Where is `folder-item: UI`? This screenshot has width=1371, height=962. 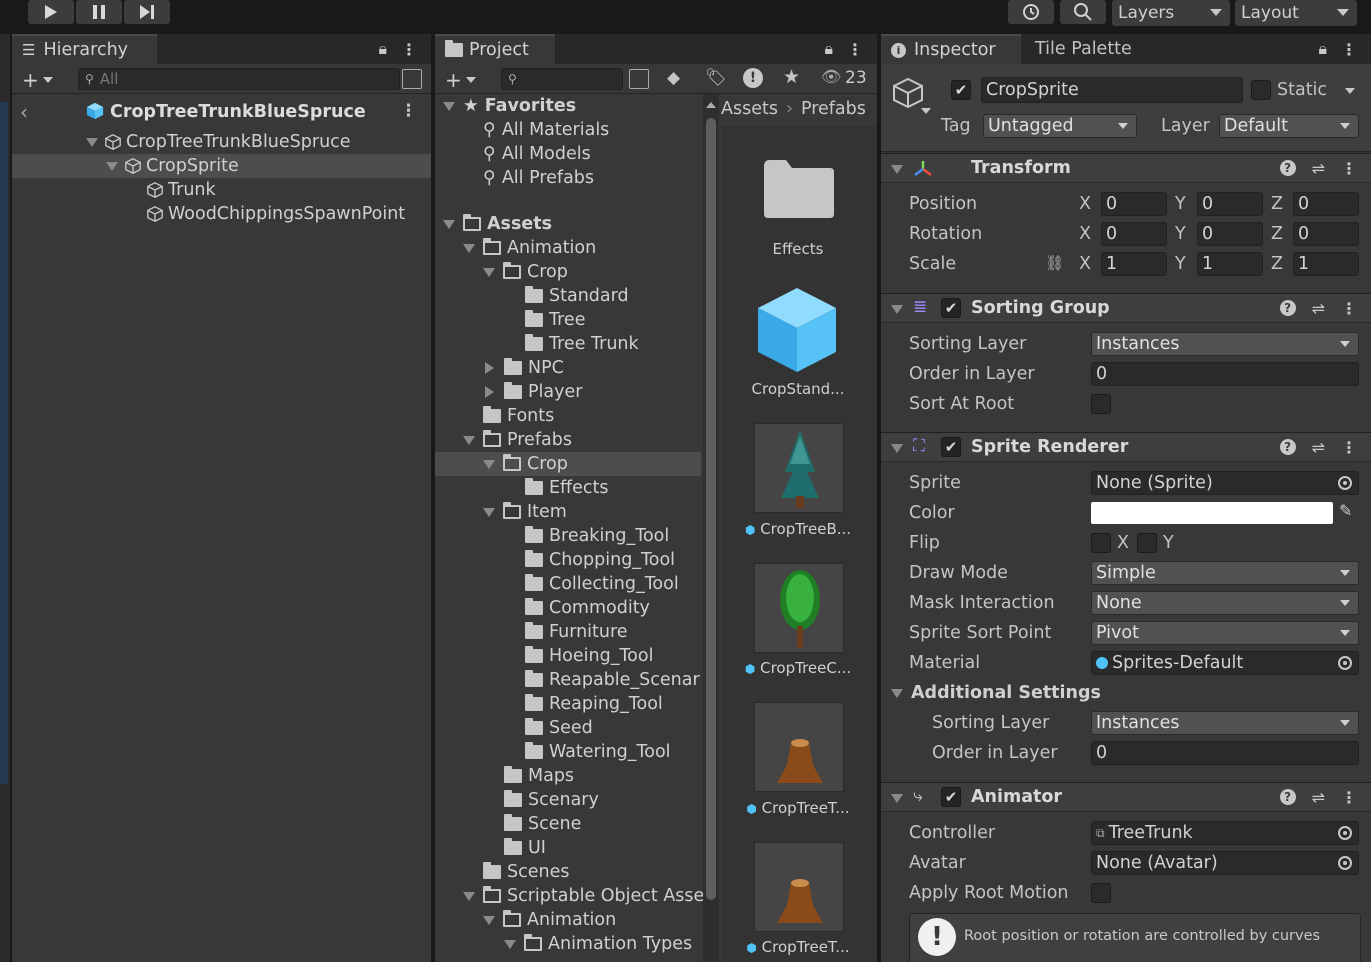 folder-item: UI is located at coordinates (525, 848).